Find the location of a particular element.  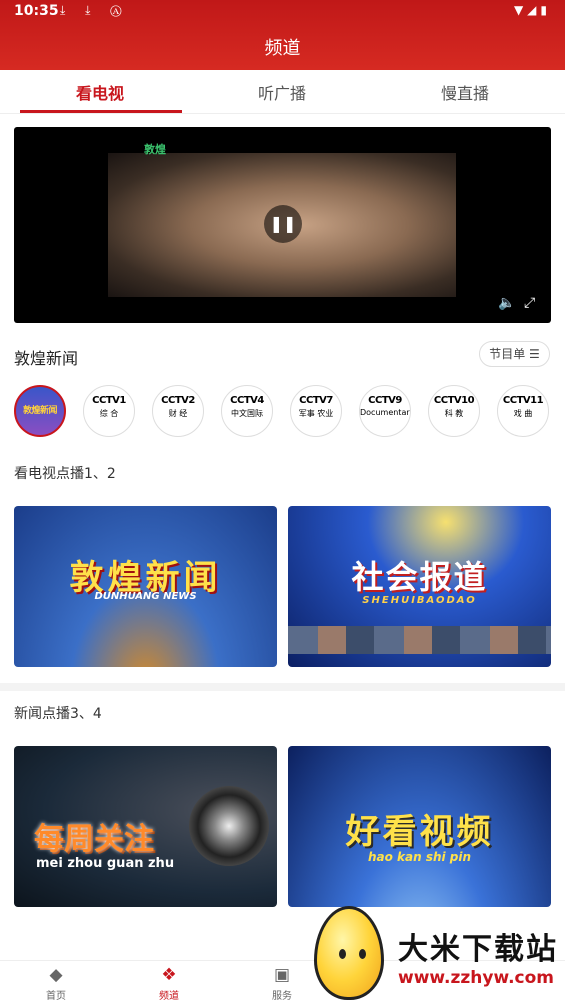

channel-cctv4: CCTV4 中文国际 is located at coordinates (247, 411).